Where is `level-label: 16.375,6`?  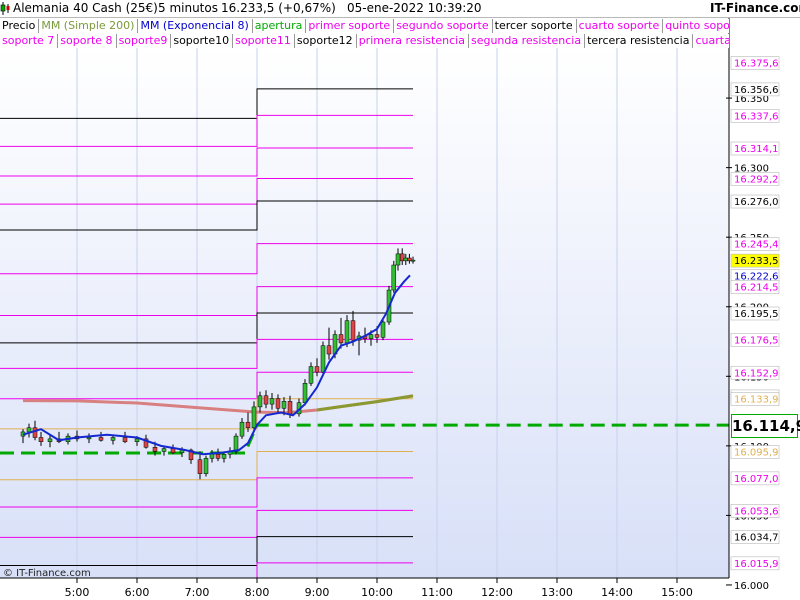
level-label: 16.375,6 is located at coordinates (756, 63).